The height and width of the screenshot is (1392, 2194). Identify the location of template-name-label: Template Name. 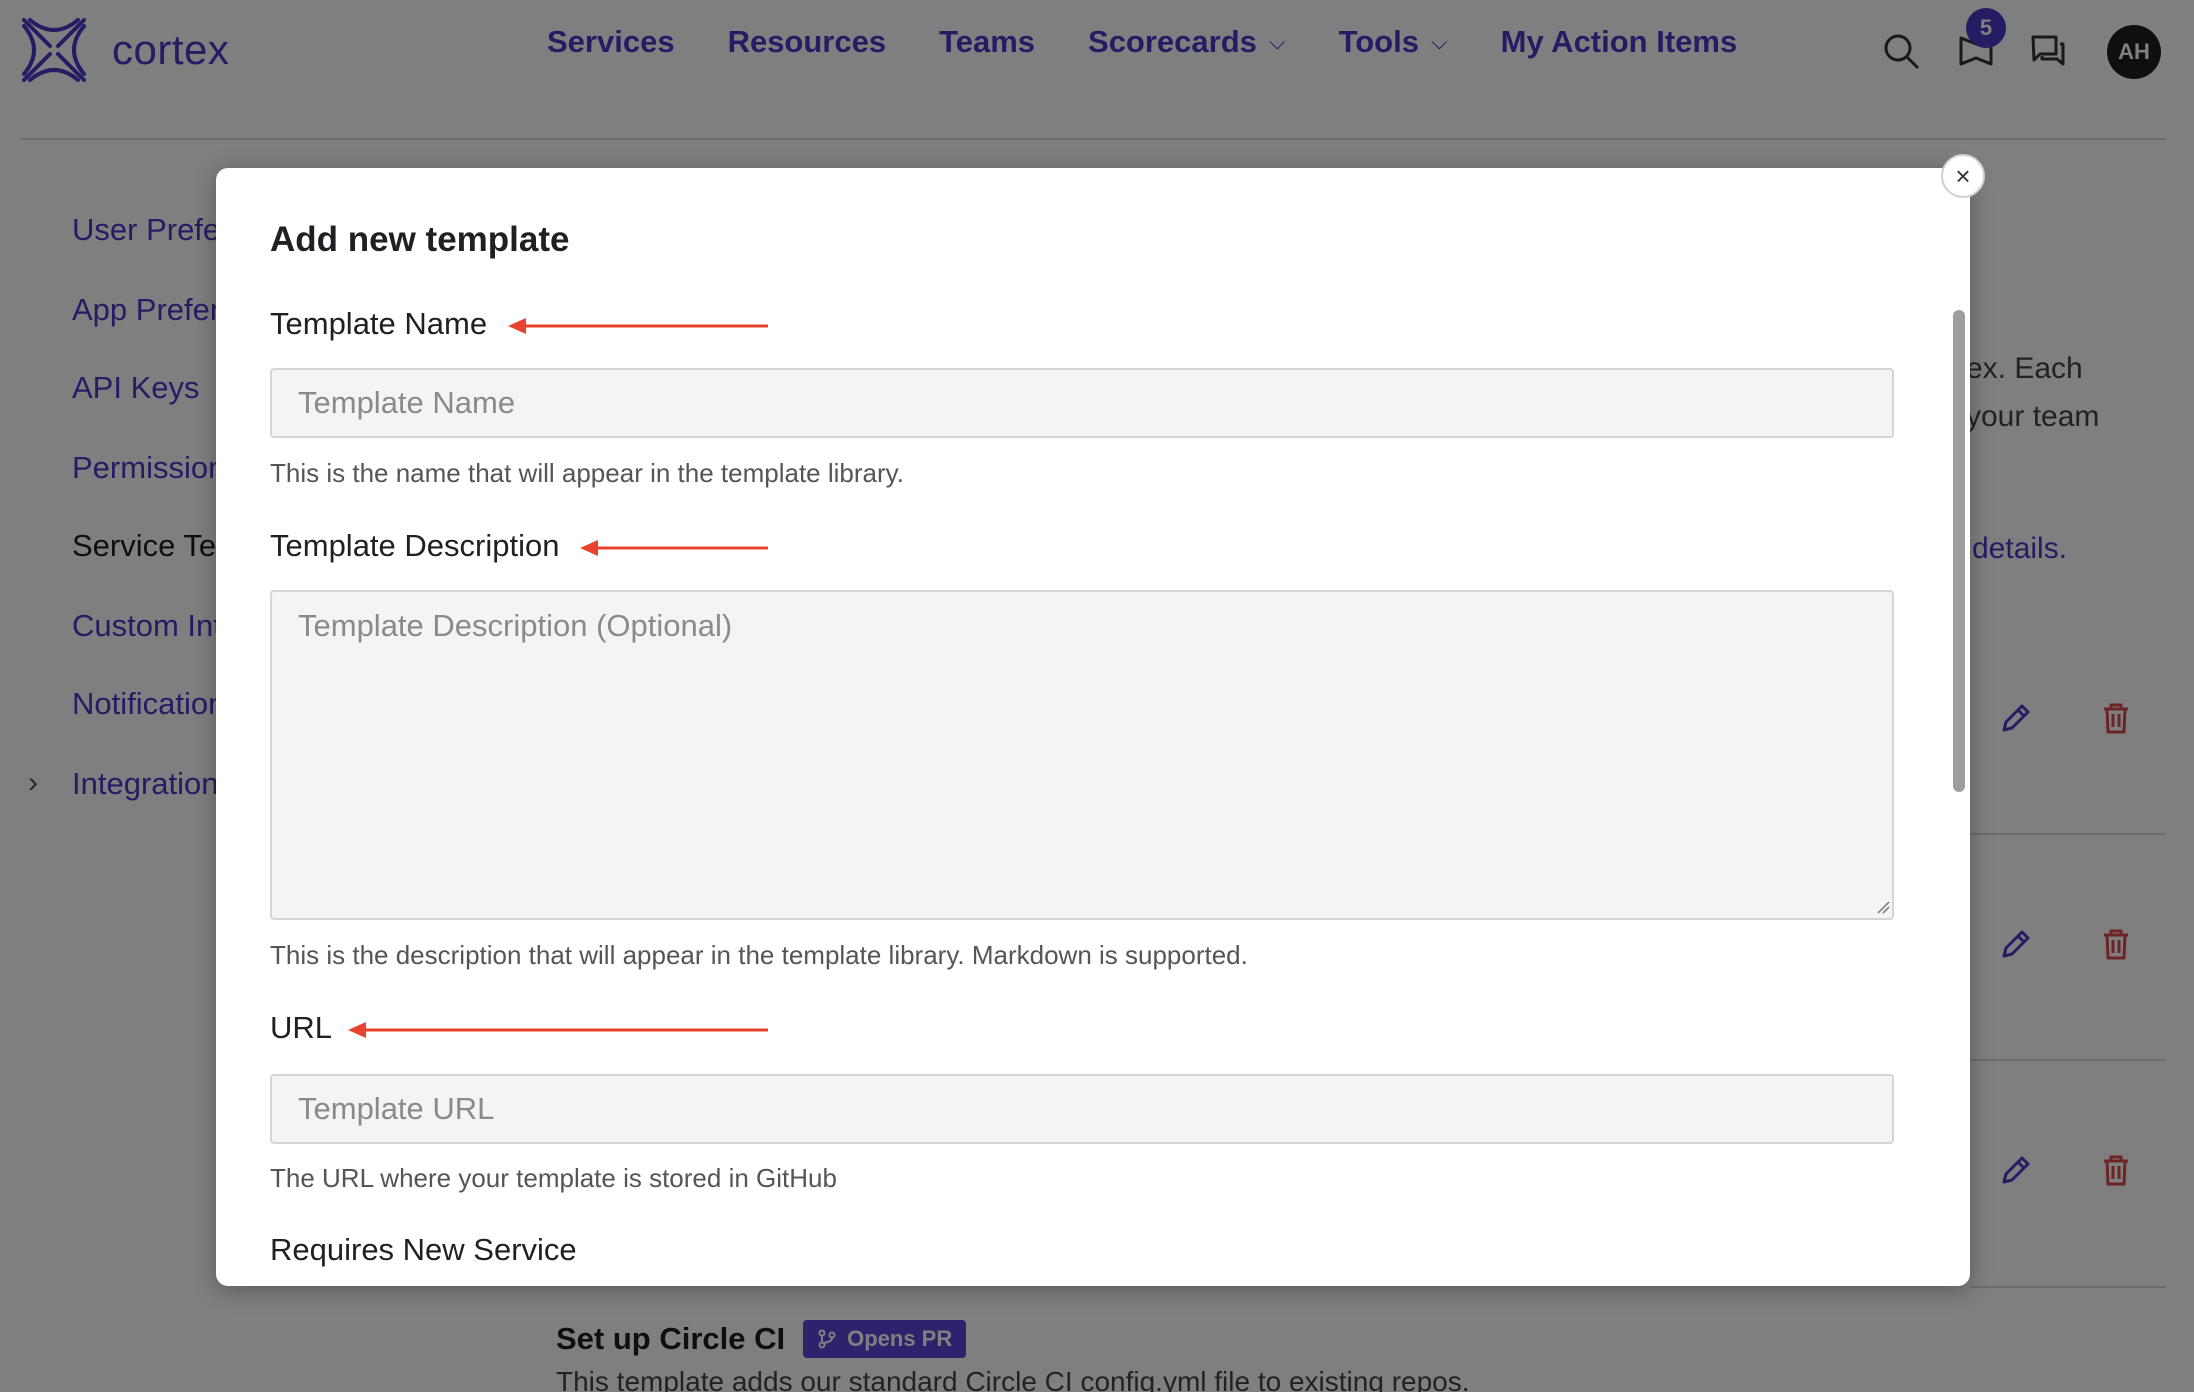
(379, 323).